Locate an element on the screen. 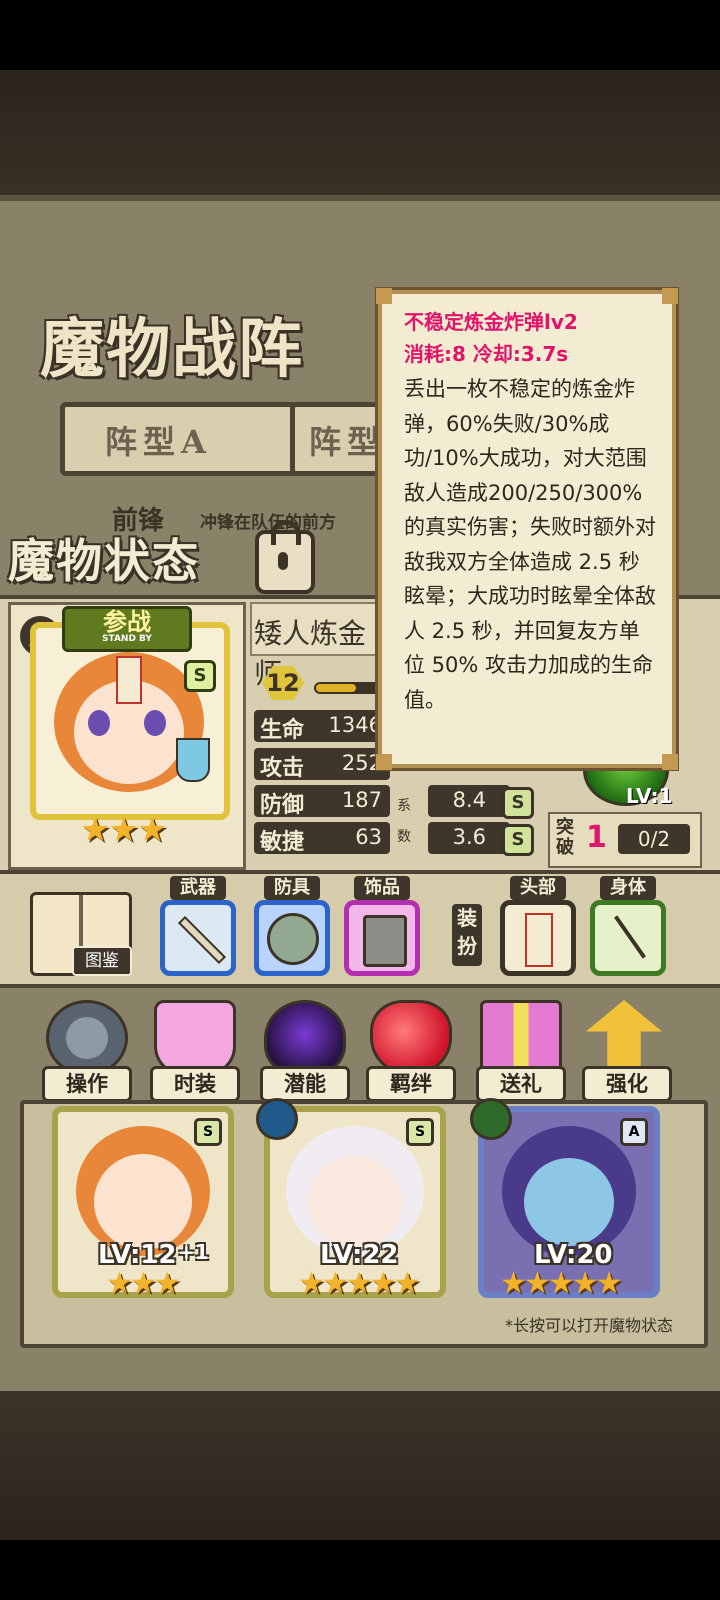 The height and width of the screenshot is (1600, 720). menu-operate: 操作 is located at coordinates (84, 1049).